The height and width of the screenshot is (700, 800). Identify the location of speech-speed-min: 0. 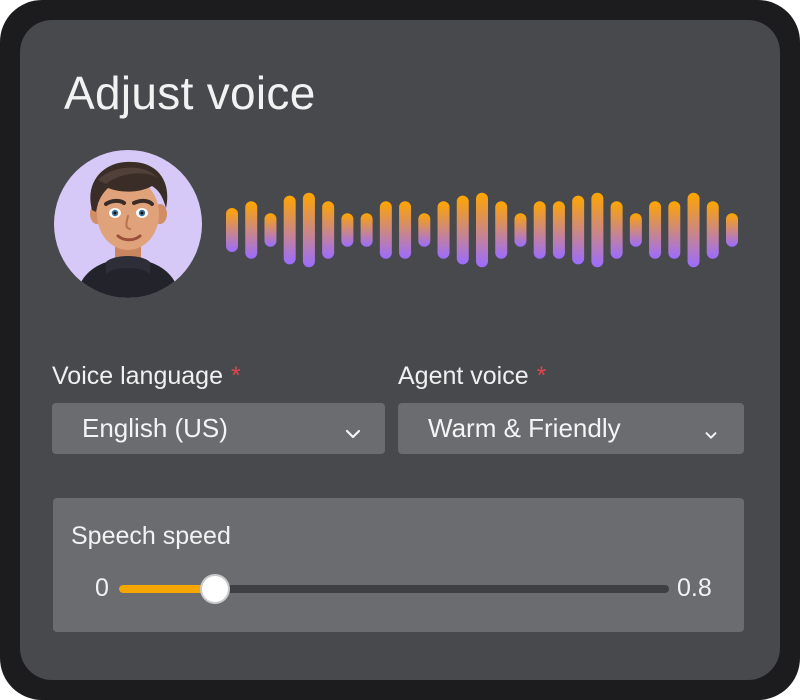
(102, 588).